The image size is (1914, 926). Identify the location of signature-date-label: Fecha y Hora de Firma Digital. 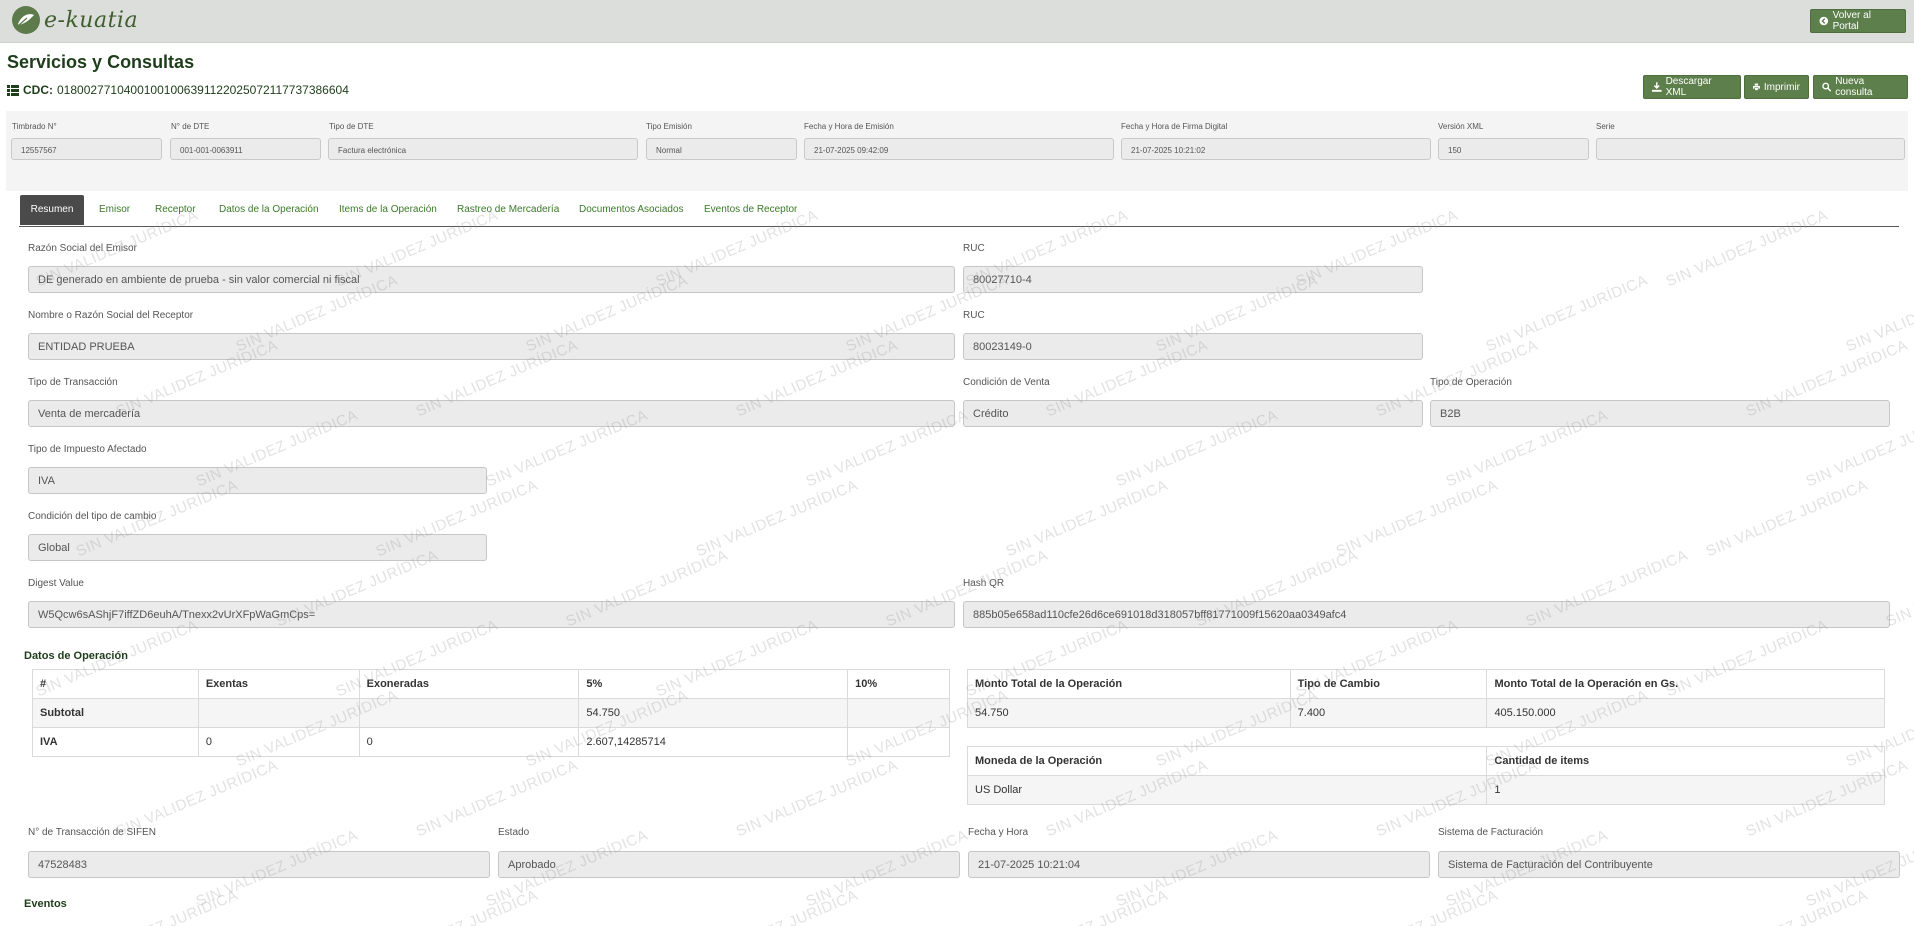
(1174, 126).